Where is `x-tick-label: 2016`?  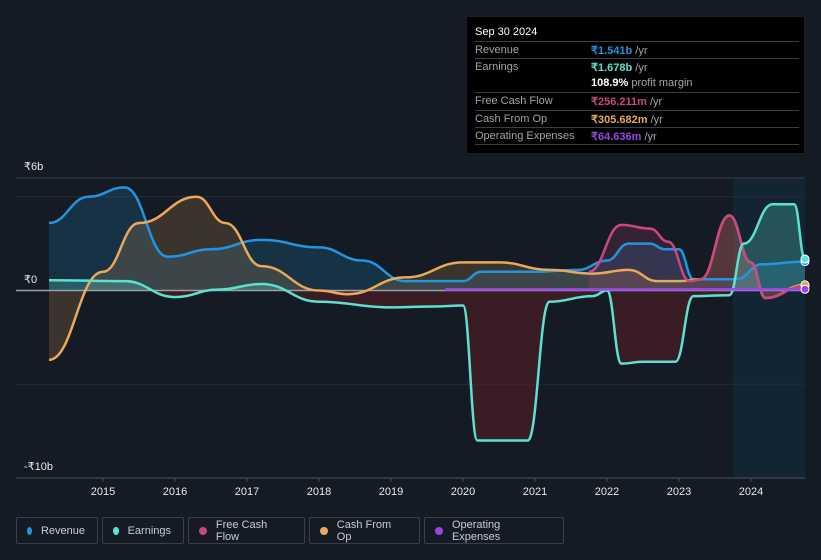
x-tick-label: 2016 is located at coordinates (175, 492).